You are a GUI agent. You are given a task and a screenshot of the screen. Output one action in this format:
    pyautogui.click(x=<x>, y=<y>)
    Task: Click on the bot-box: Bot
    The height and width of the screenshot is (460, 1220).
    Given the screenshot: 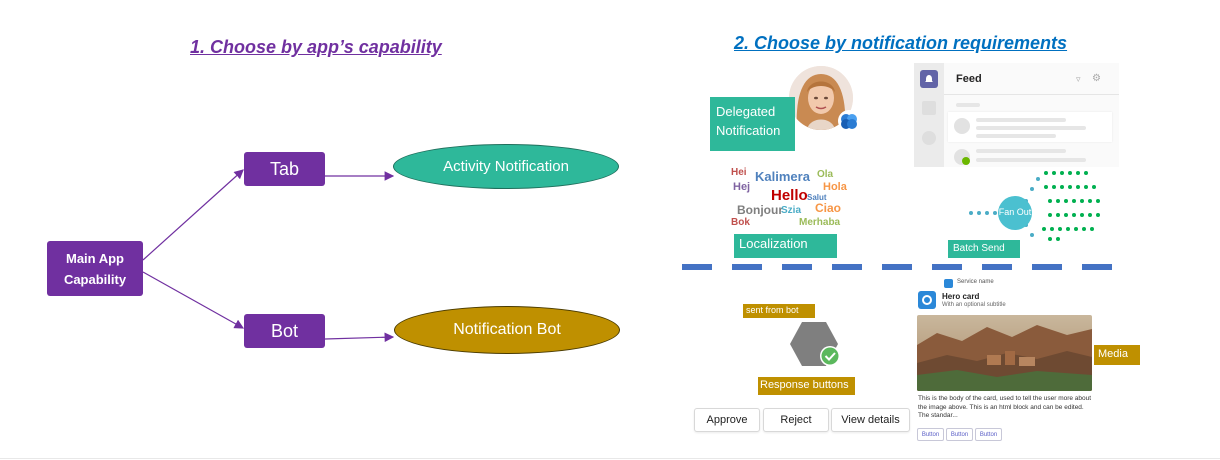 What is the action you would take?
    pyautogui.click(x=284, y=331)
    